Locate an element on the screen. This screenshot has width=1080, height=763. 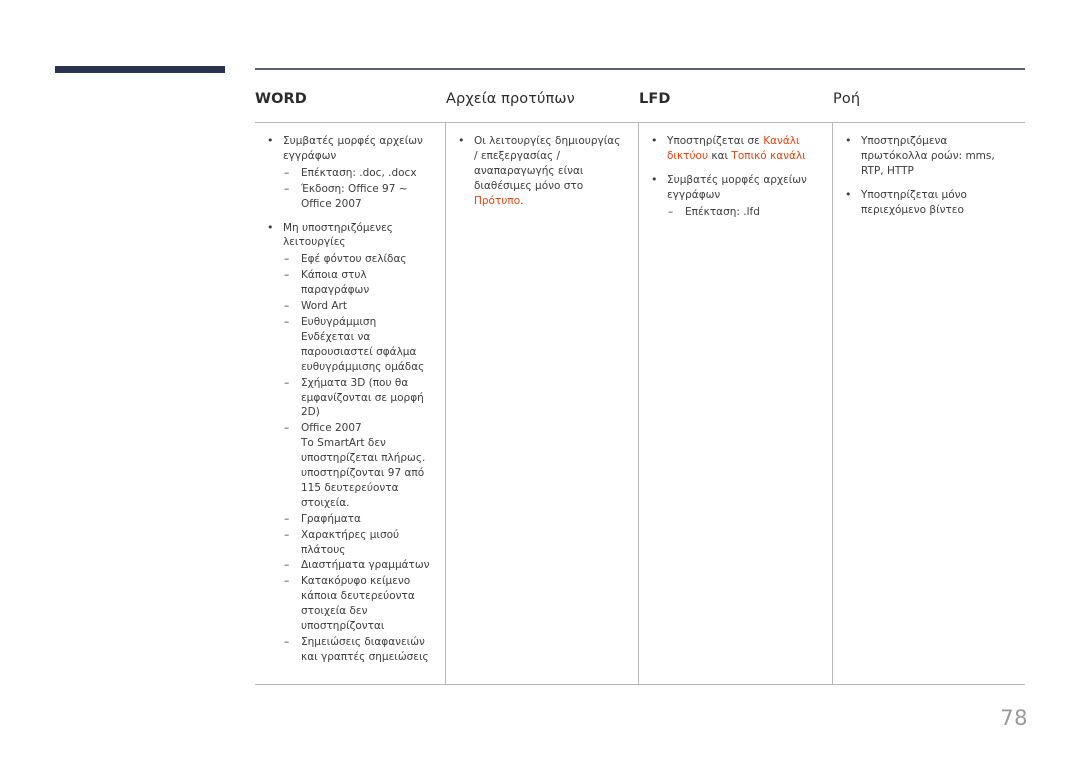
bullet-text: Μη υποστηριζόμενες λειτουργίες is located at coordinates (338, 235).